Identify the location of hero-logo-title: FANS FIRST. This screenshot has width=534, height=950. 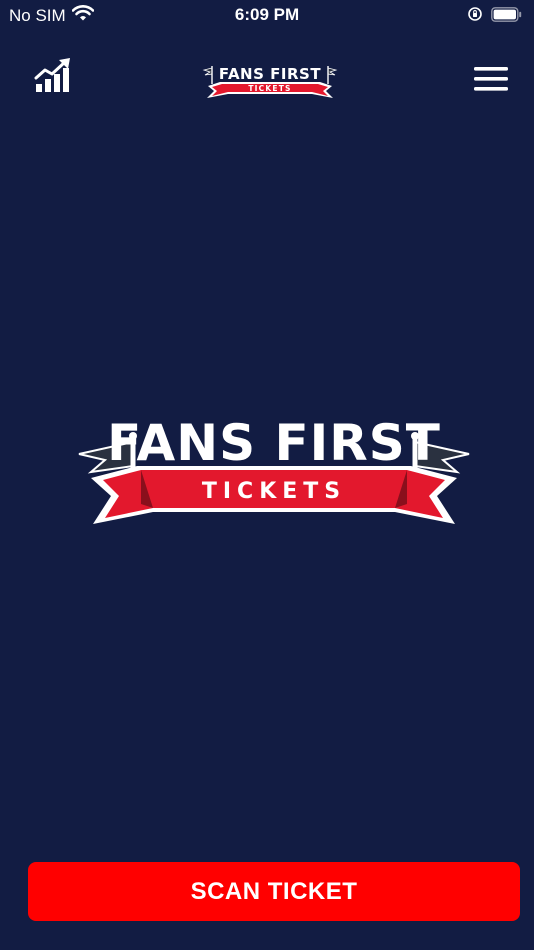
(274, 443).